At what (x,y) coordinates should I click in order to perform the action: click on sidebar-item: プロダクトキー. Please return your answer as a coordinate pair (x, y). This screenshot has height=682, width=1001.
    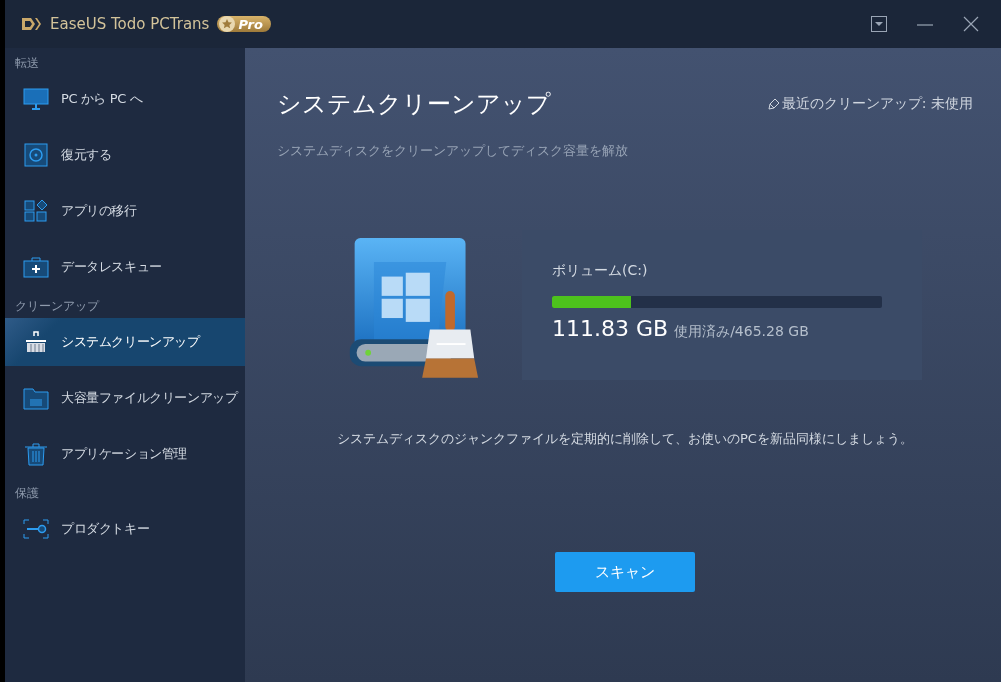
    Looking at the image, I should click on (125, 529).